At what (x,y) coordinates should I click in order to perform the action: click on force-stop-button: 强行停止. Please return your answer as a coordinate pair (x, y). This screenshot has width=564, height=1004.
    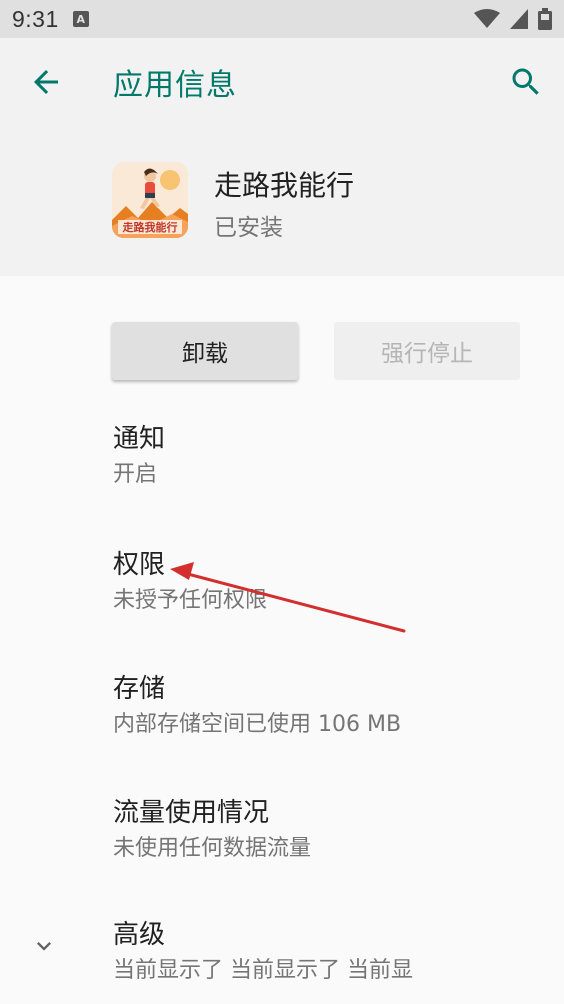
    Looking at the image, I should click on (427, 351).